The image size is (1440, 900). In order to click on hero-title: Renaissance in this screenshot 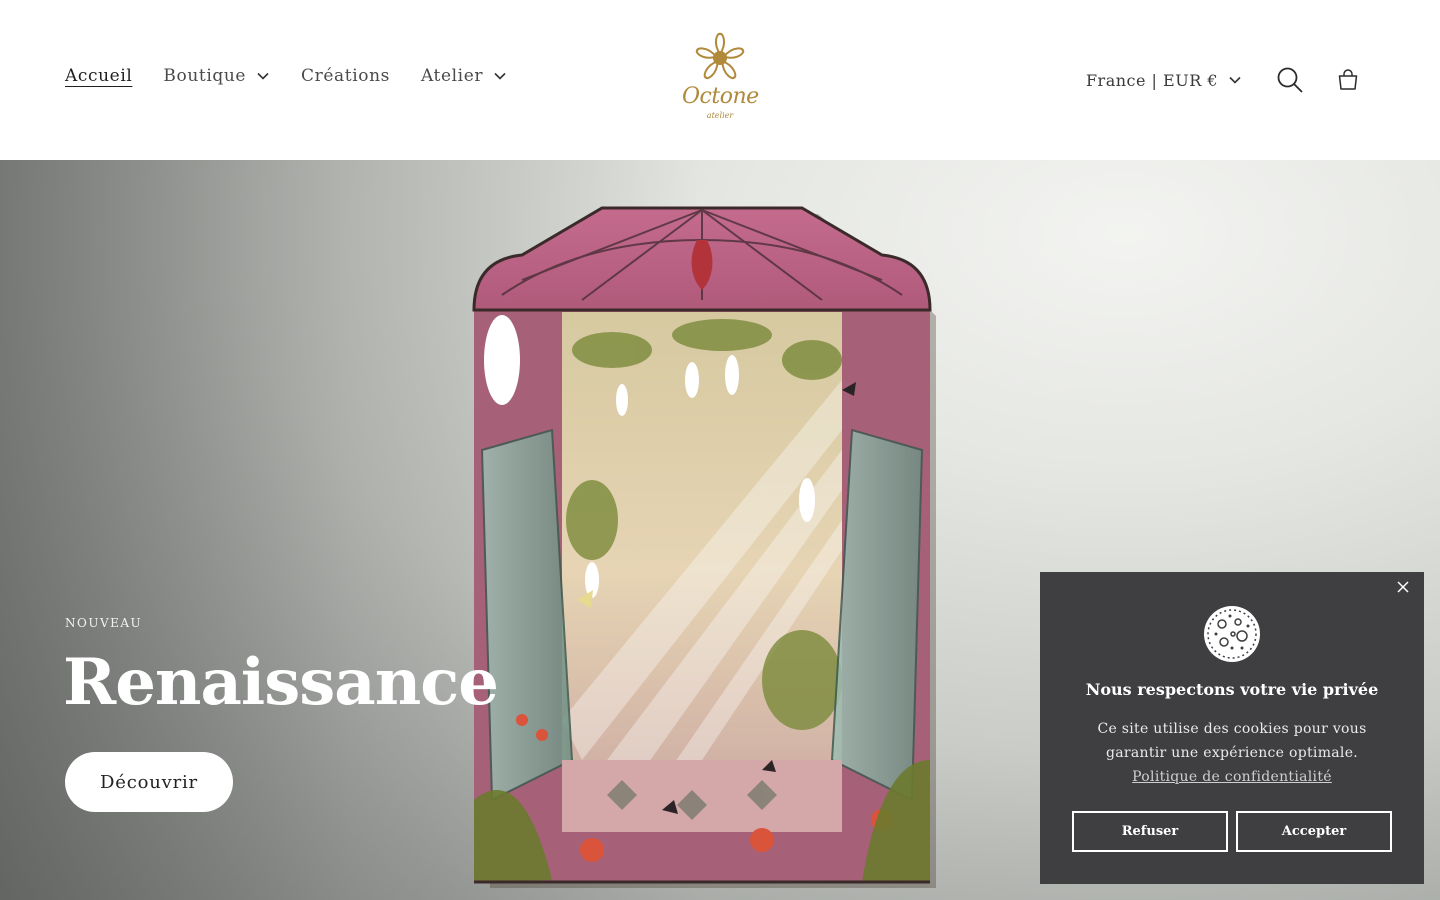, I will do `click(281, 682)`.